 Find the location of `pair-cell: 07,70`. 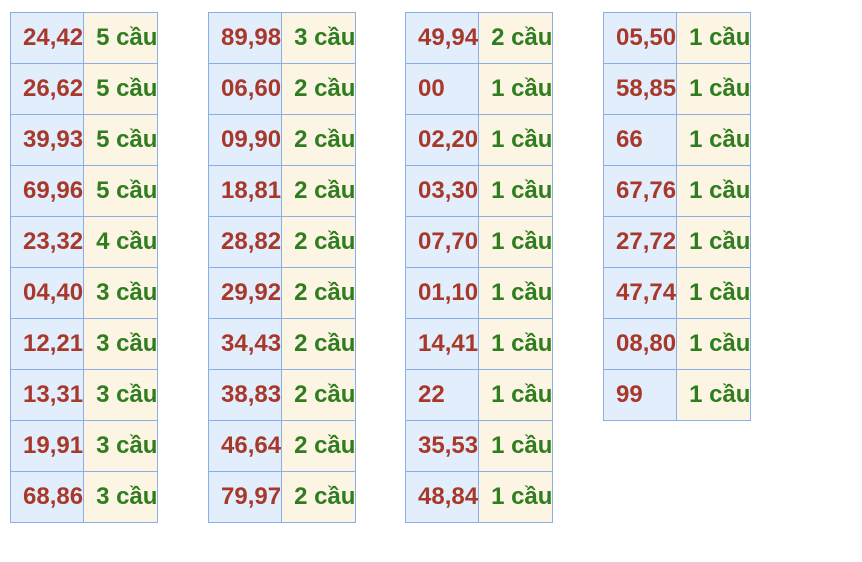

pair-cell: 07,70 is located at coordinates (442, 242).